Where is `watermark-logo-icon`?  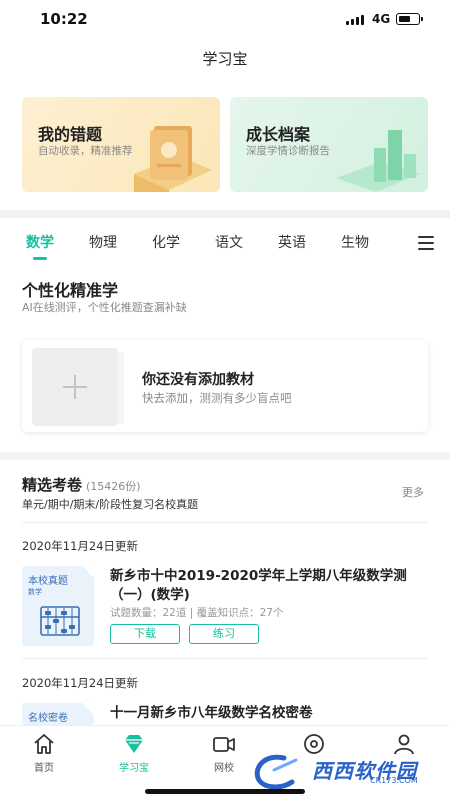
watermark-logo-icon is located at coordinates (276, 772).